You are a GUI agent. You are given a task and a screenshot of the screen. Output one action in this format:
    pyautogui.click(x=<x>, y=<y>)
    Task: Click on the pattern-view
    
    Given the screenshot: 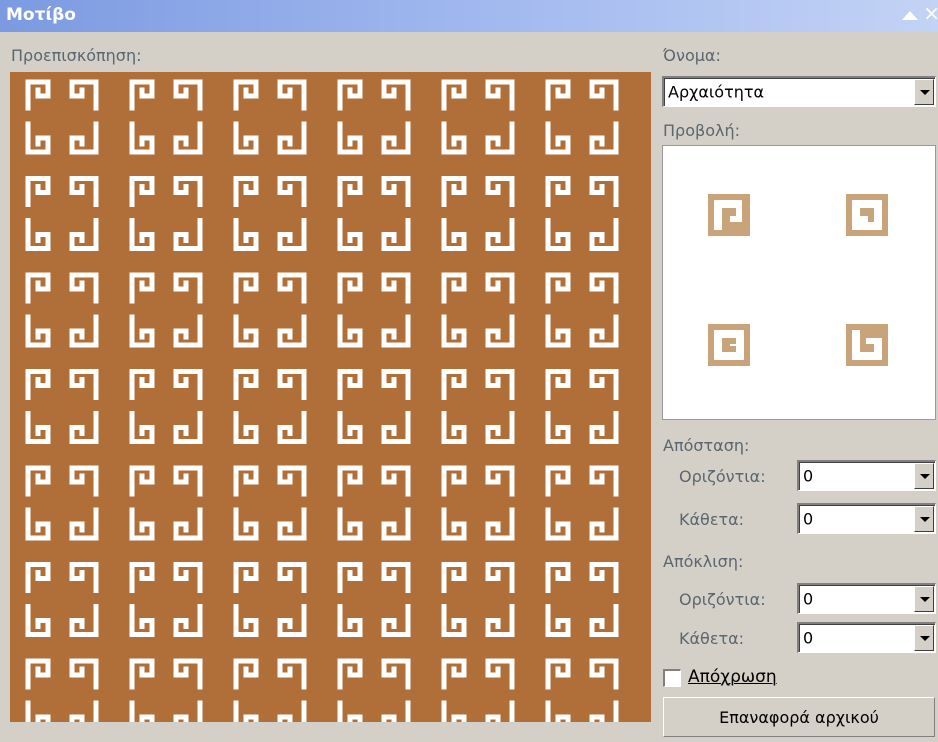 What is the action you would take?
    pyautogui.click(x=799, y=282)
    